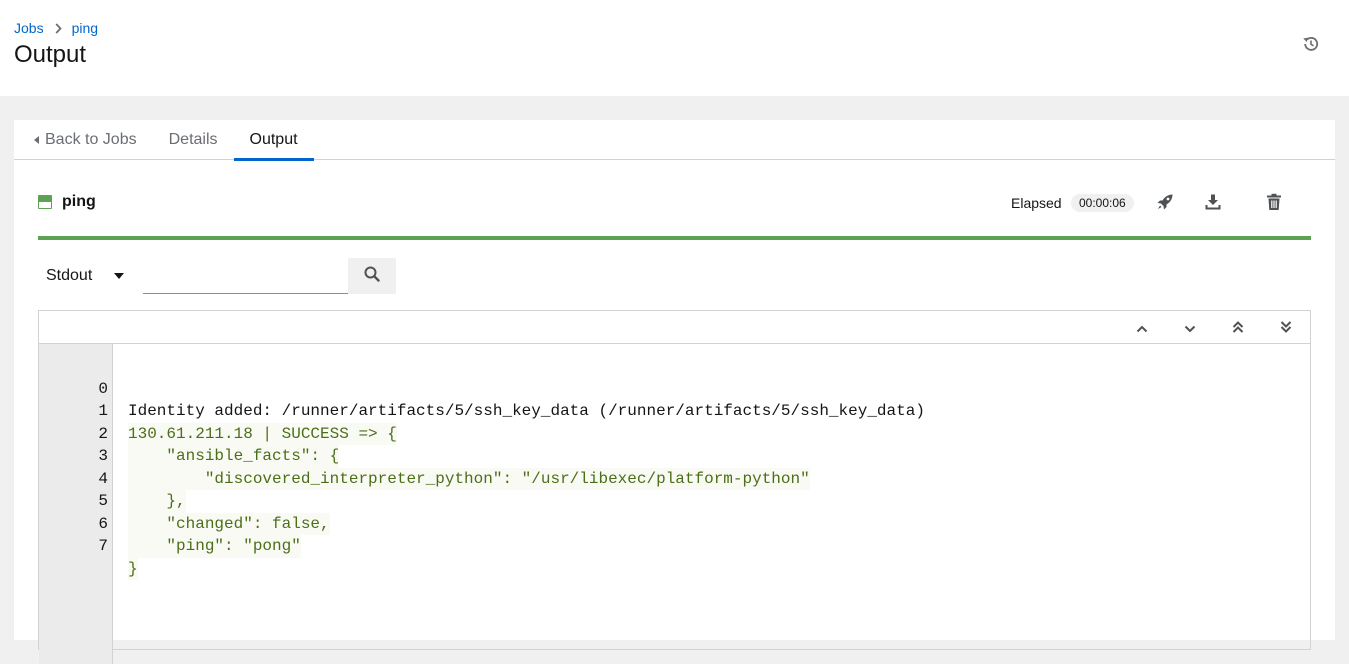  What do you see at coordinates (674, 140) in the screenshot?
I see `tab-bar: Back to Jobs Details Output` at bounding box center [674, 140].